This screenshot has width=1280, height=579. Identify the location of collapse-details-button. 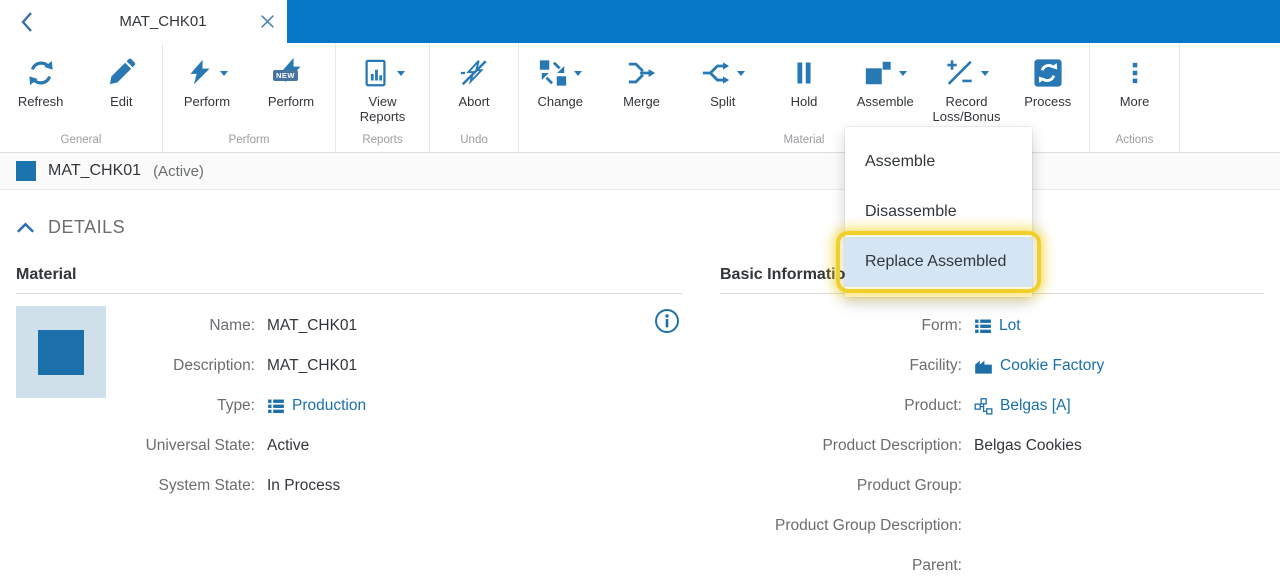
(25, 227).